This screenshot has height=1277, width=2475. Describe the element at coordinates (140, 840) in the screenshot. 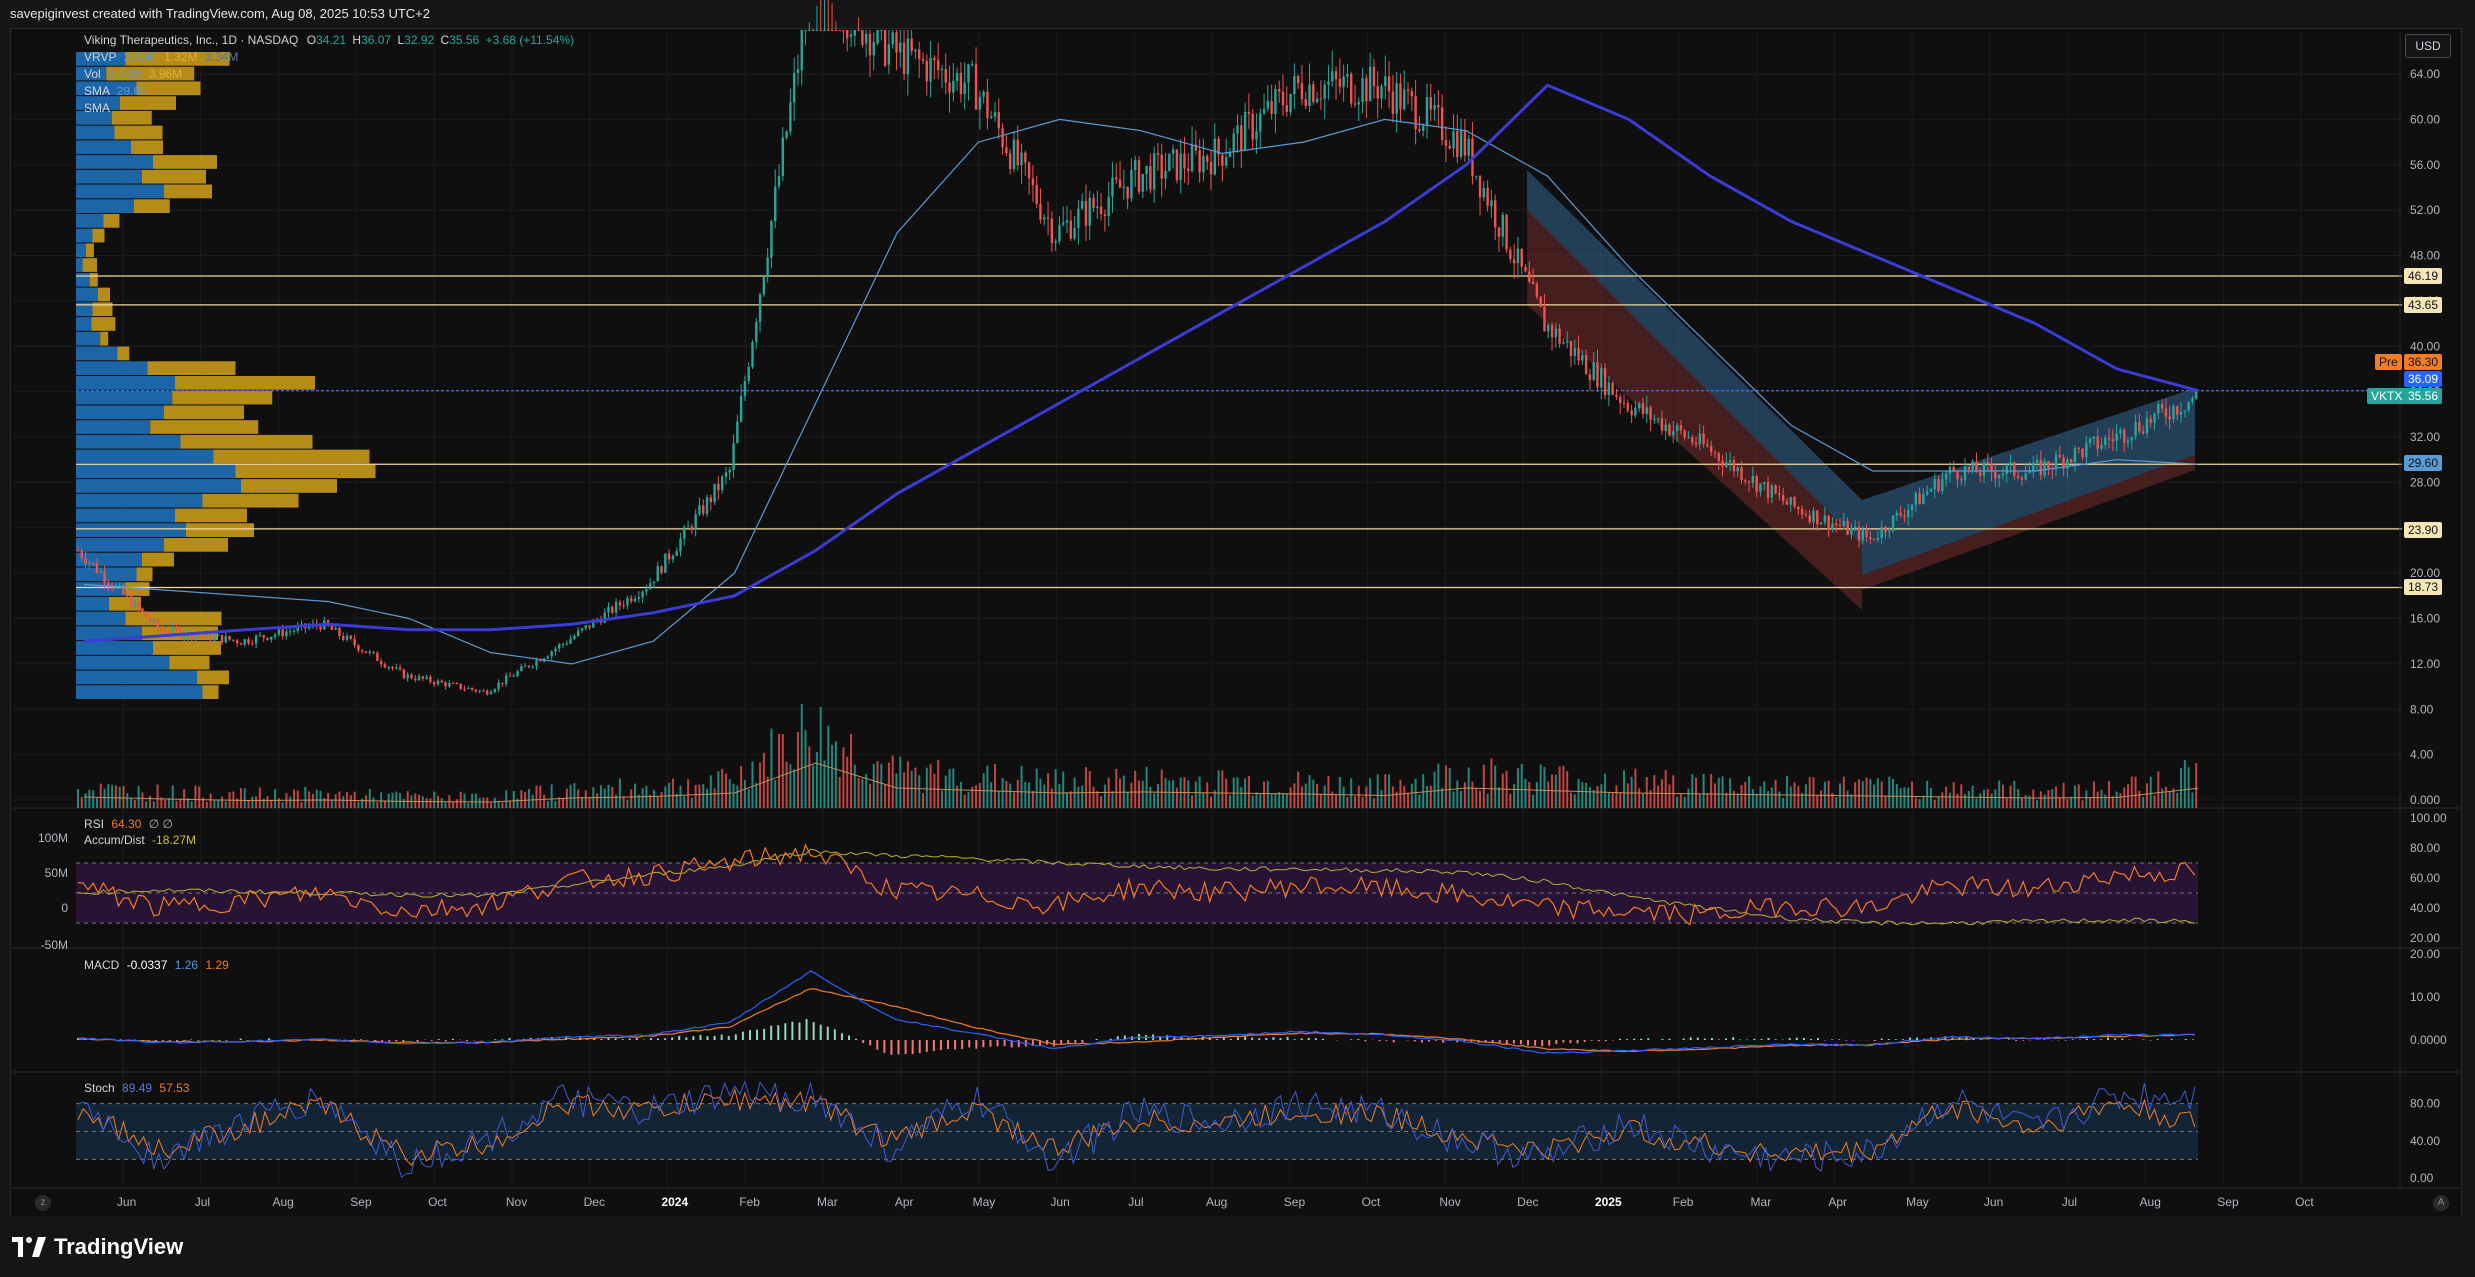

I see `accum-dist-legend: Accum/Dist -18.27M` at that location.